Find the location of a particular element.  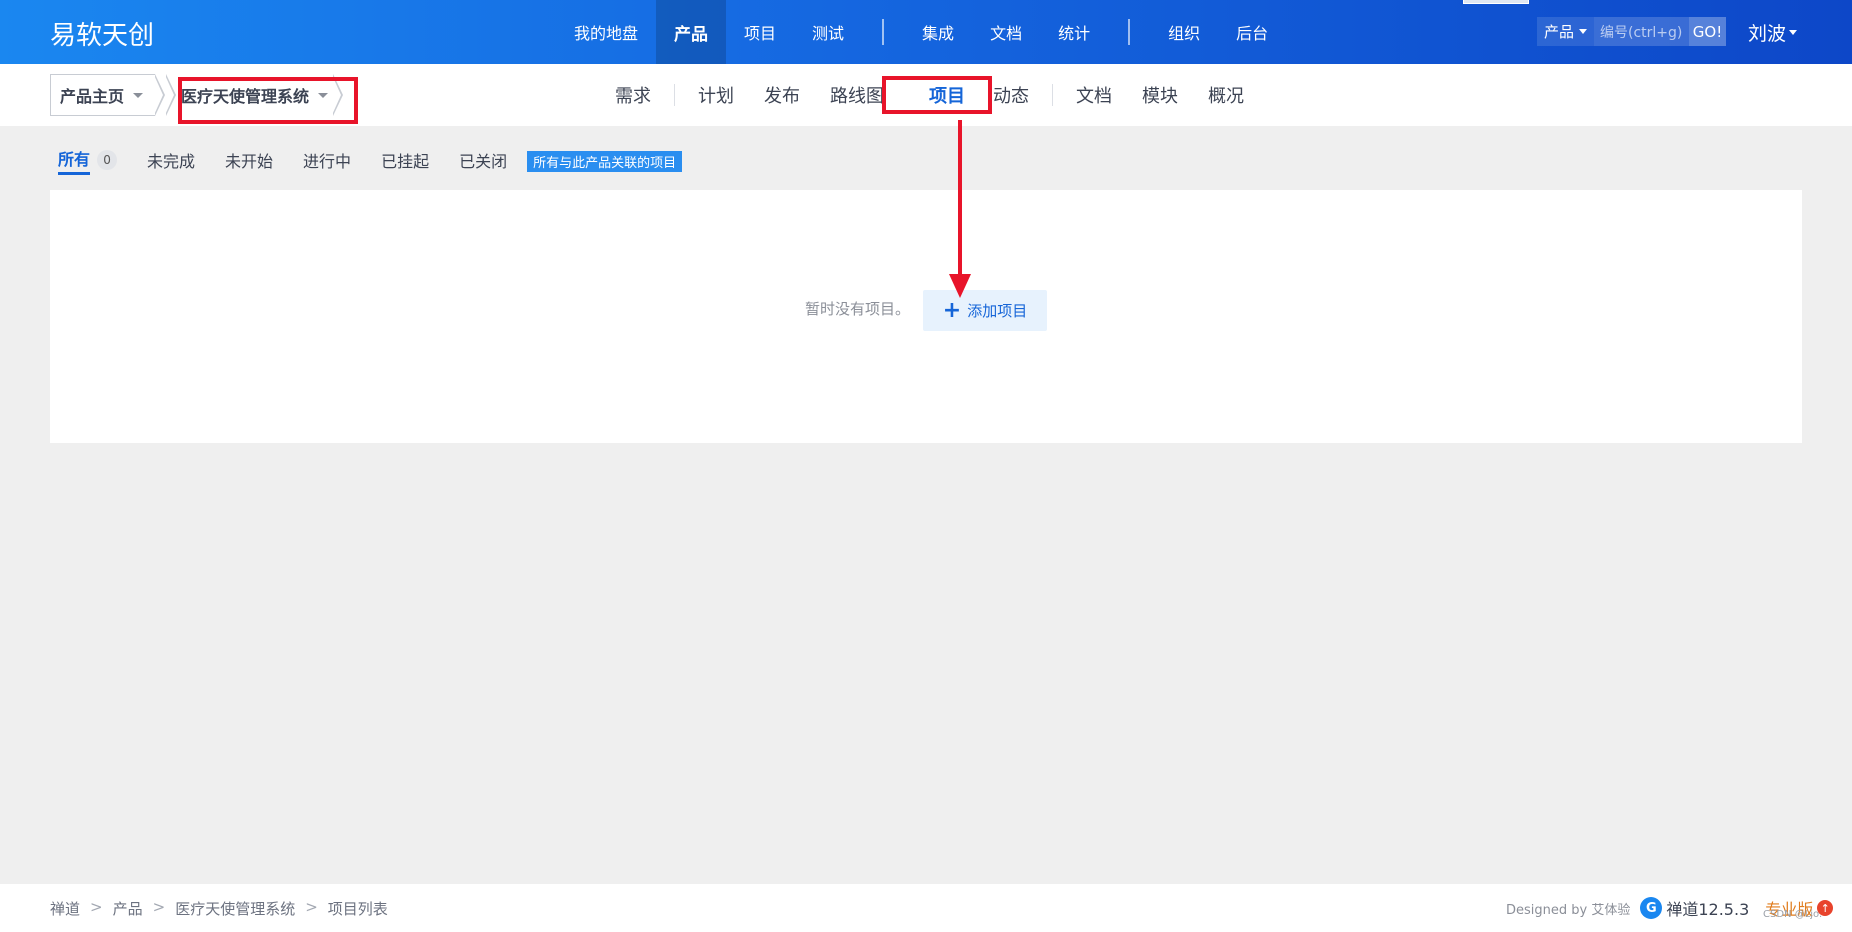

user-menu: 刘波 is located at coordinates (1773, 32).